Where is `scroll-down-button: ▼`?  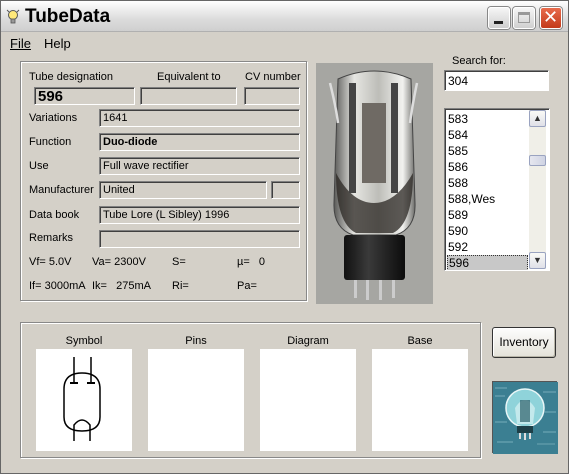 scroll-down-button: ▼ is located at coordinates (537, 260).